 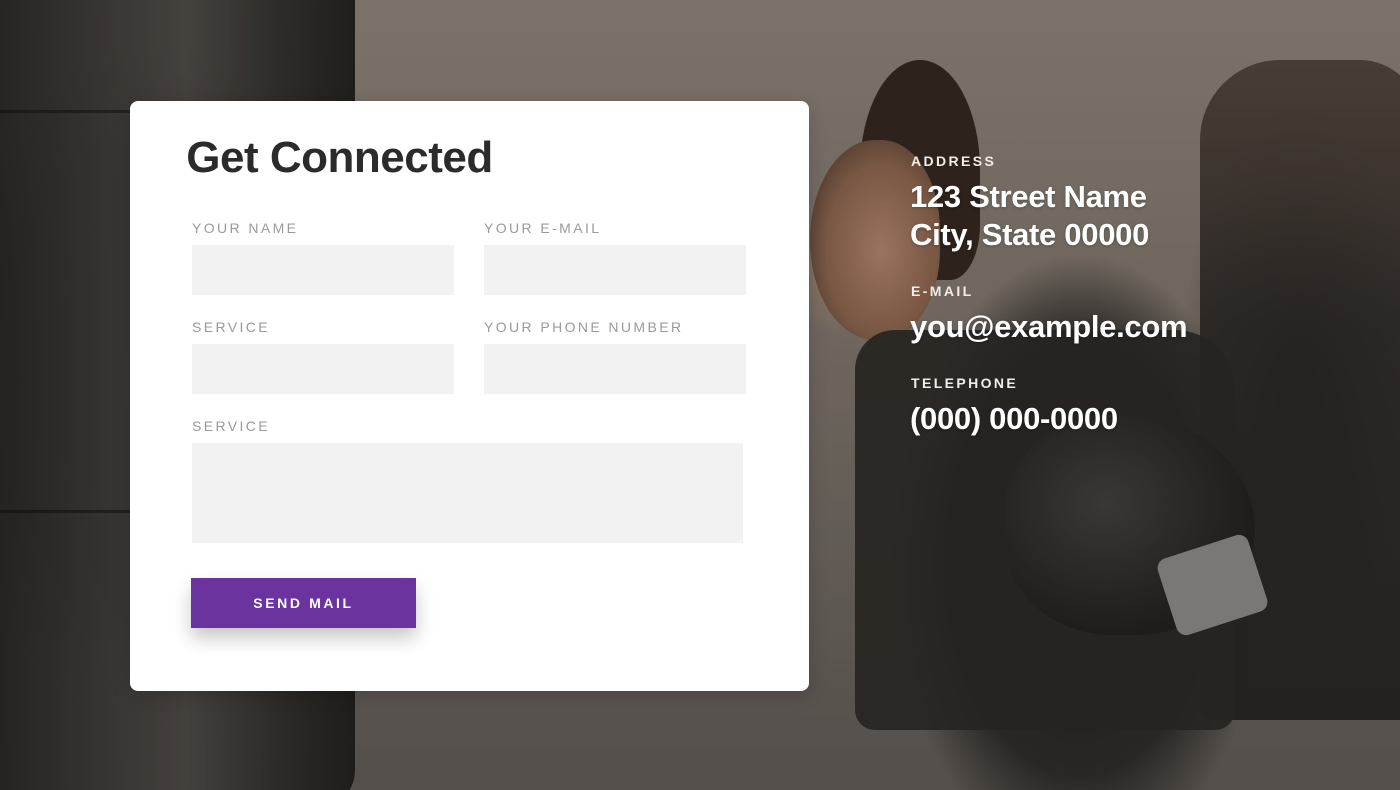 I want to click on service-input, so click(x=323, y=369).